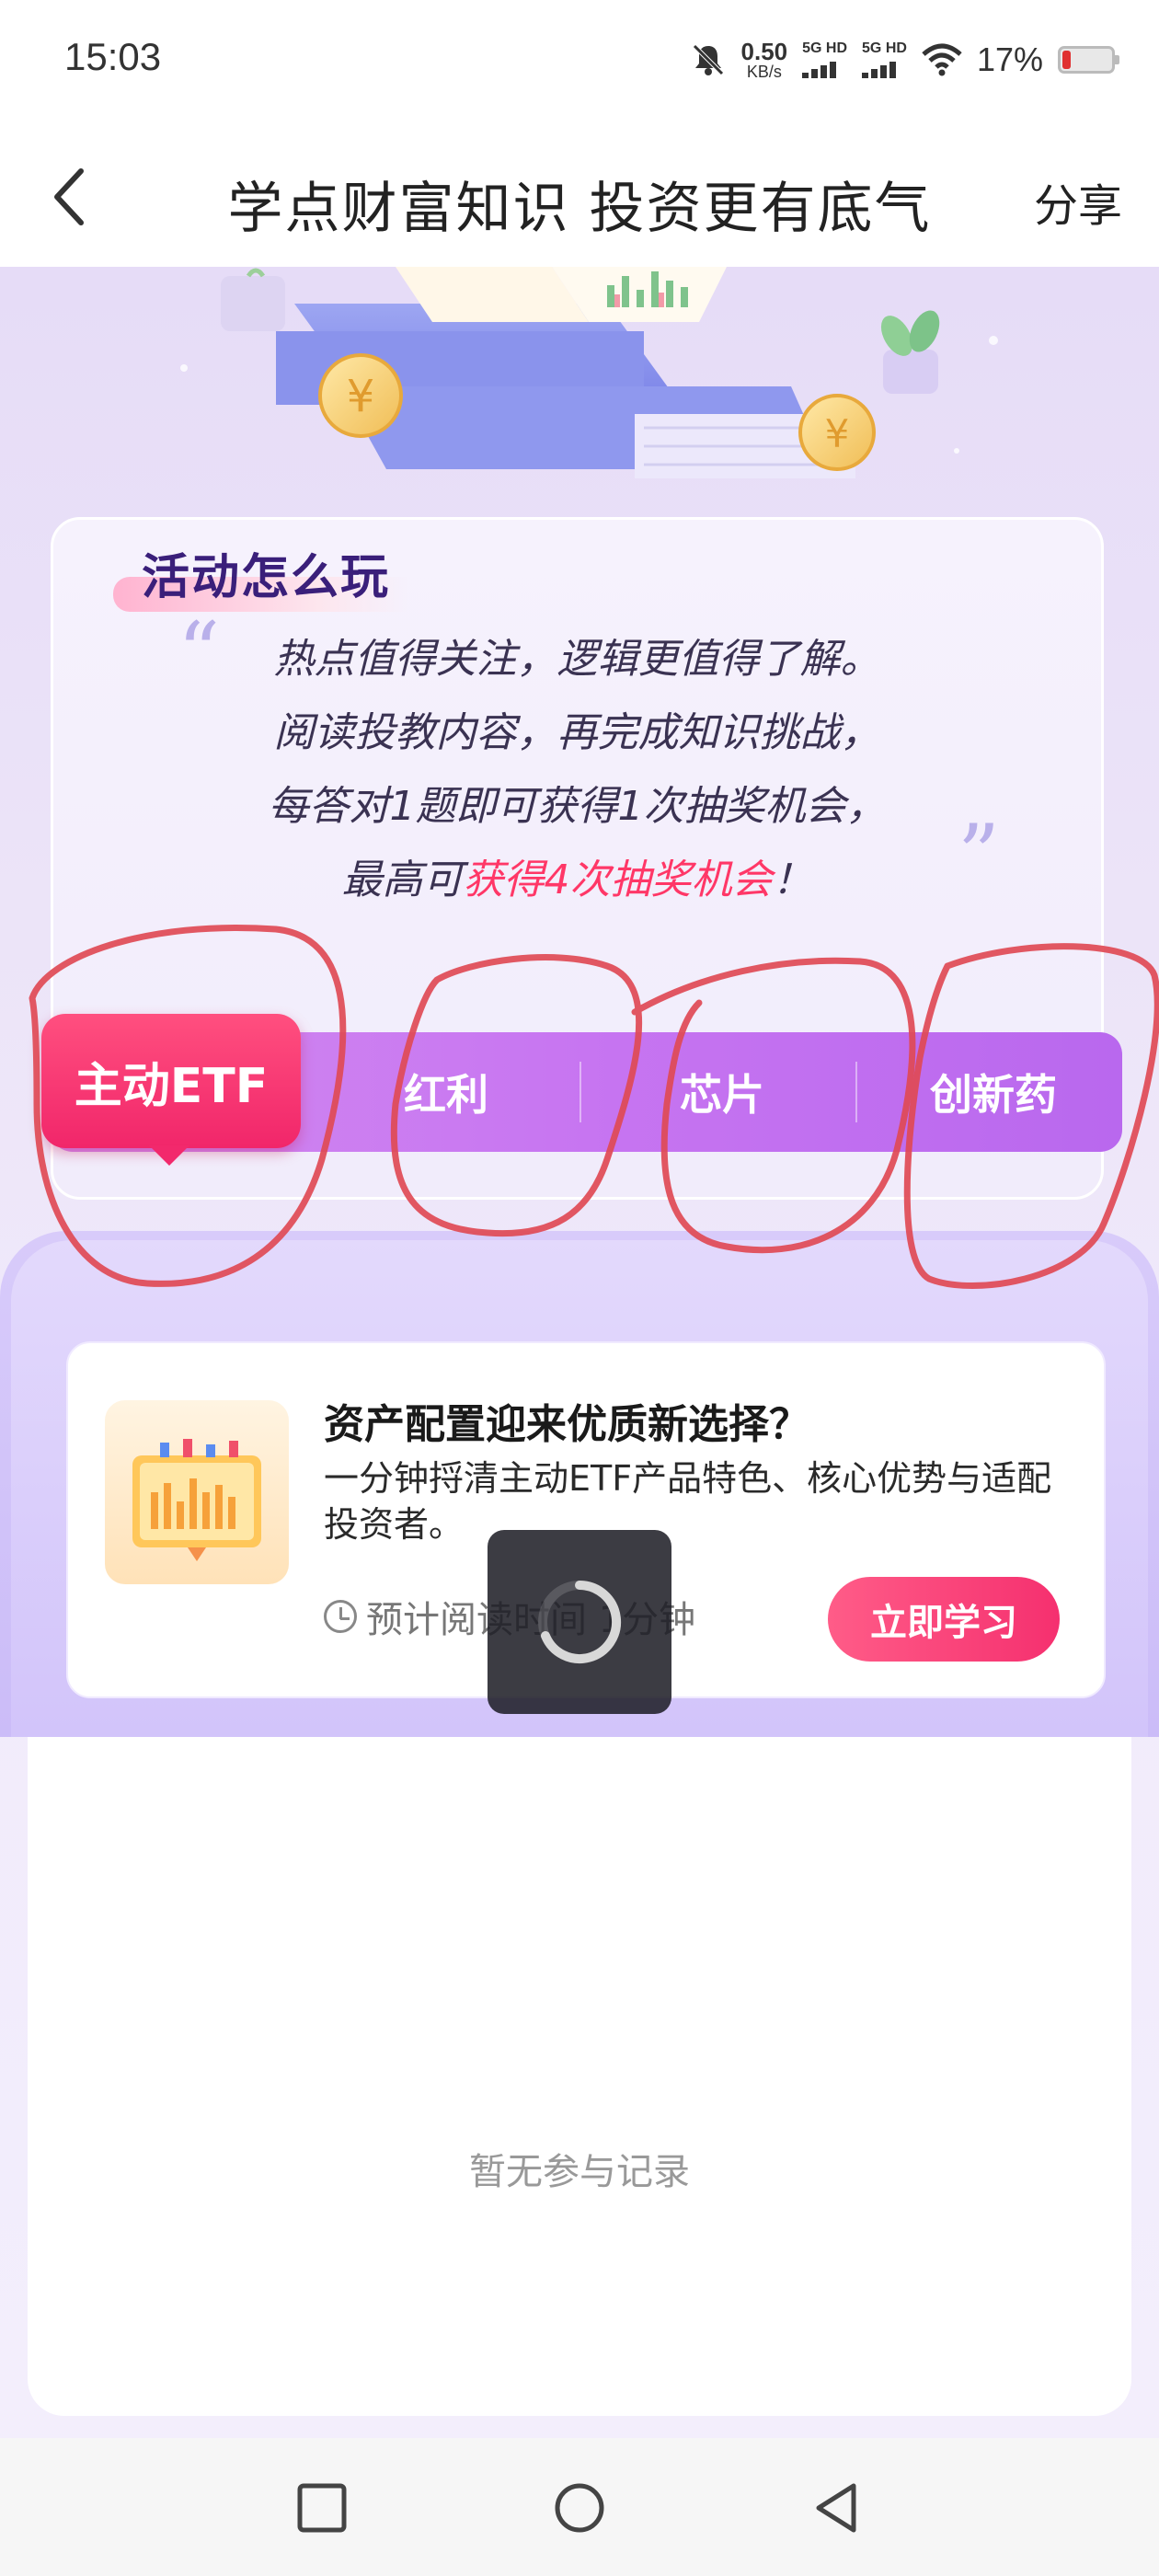 This screenshot has width=1159, height=2576. I want to click on rules-line: 最高可获得4次抽奖机会！, so click(577, 880).